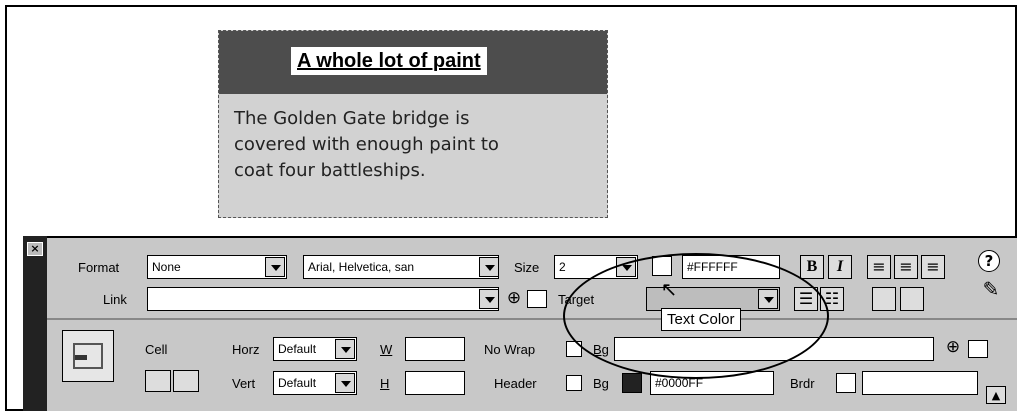 The width and height of the screenshot is (1024, 418). Describe the element at coordinates (669, 289) in the screenshot. I see `cursor-icon: ↖` at that location.